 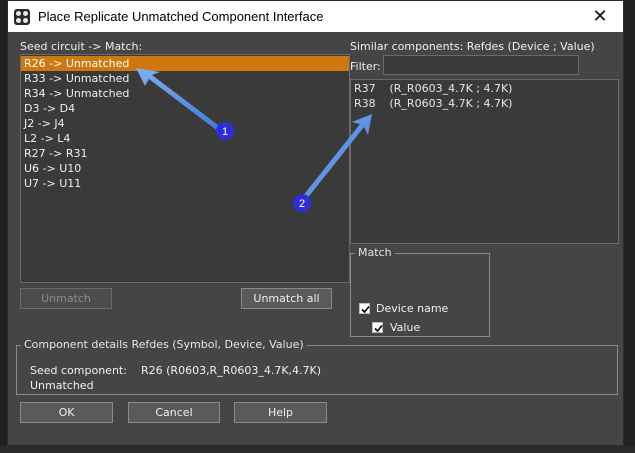 What do you see at coordinates (254, 140) in the screenshot?
I see `annotation-overlay: 1 2` at bounding box center [254, 140].